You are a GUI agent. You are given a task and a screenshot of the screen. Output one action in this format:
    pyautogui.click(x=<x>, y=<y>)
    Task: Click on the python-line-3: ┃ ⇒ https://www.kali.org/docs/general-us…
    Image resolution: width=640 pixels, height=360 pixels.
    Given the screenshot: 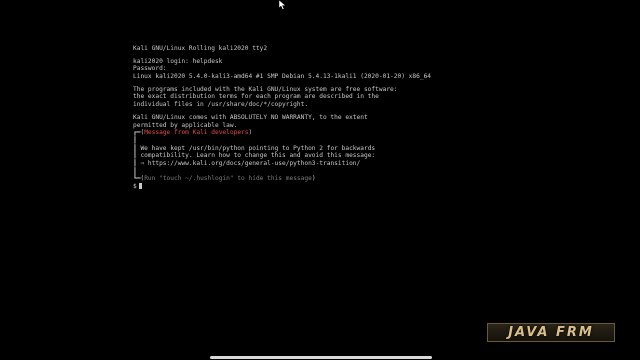 What is the action you would take?
    pyautogui.click(x=293, y=164)
    